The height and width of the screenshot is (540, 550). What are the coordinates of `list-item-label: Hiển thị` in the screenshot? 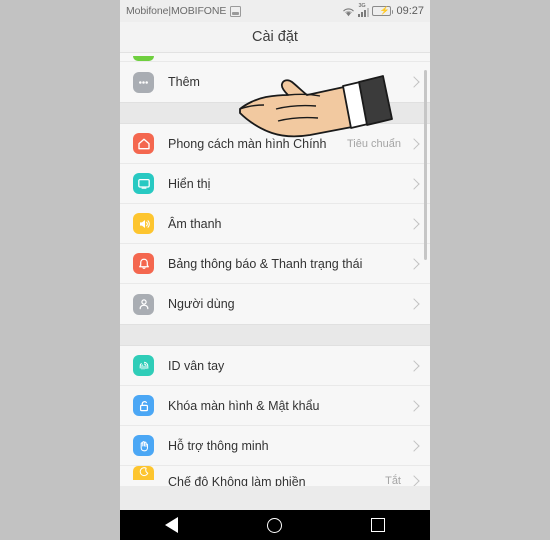 It's located at (189, 183).